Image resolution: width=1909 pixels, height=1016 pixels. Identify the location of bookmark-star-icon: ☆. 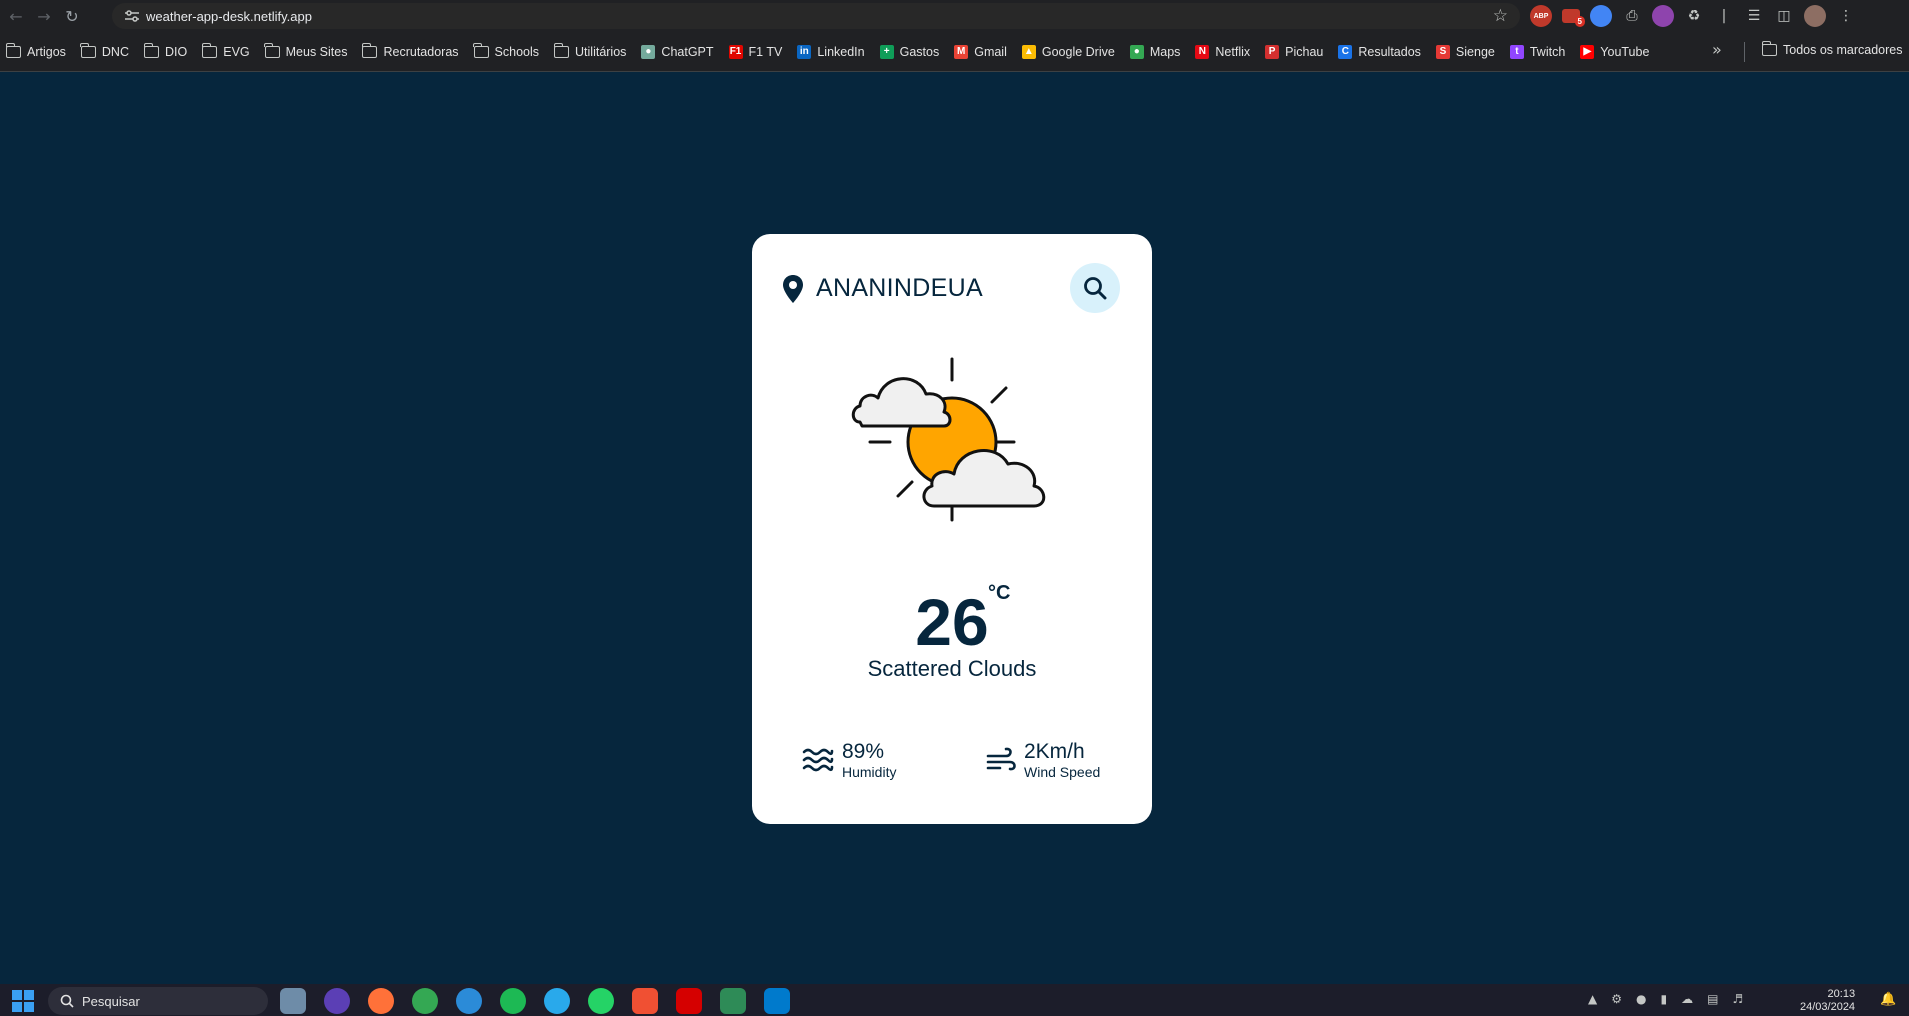
(1500, 16).